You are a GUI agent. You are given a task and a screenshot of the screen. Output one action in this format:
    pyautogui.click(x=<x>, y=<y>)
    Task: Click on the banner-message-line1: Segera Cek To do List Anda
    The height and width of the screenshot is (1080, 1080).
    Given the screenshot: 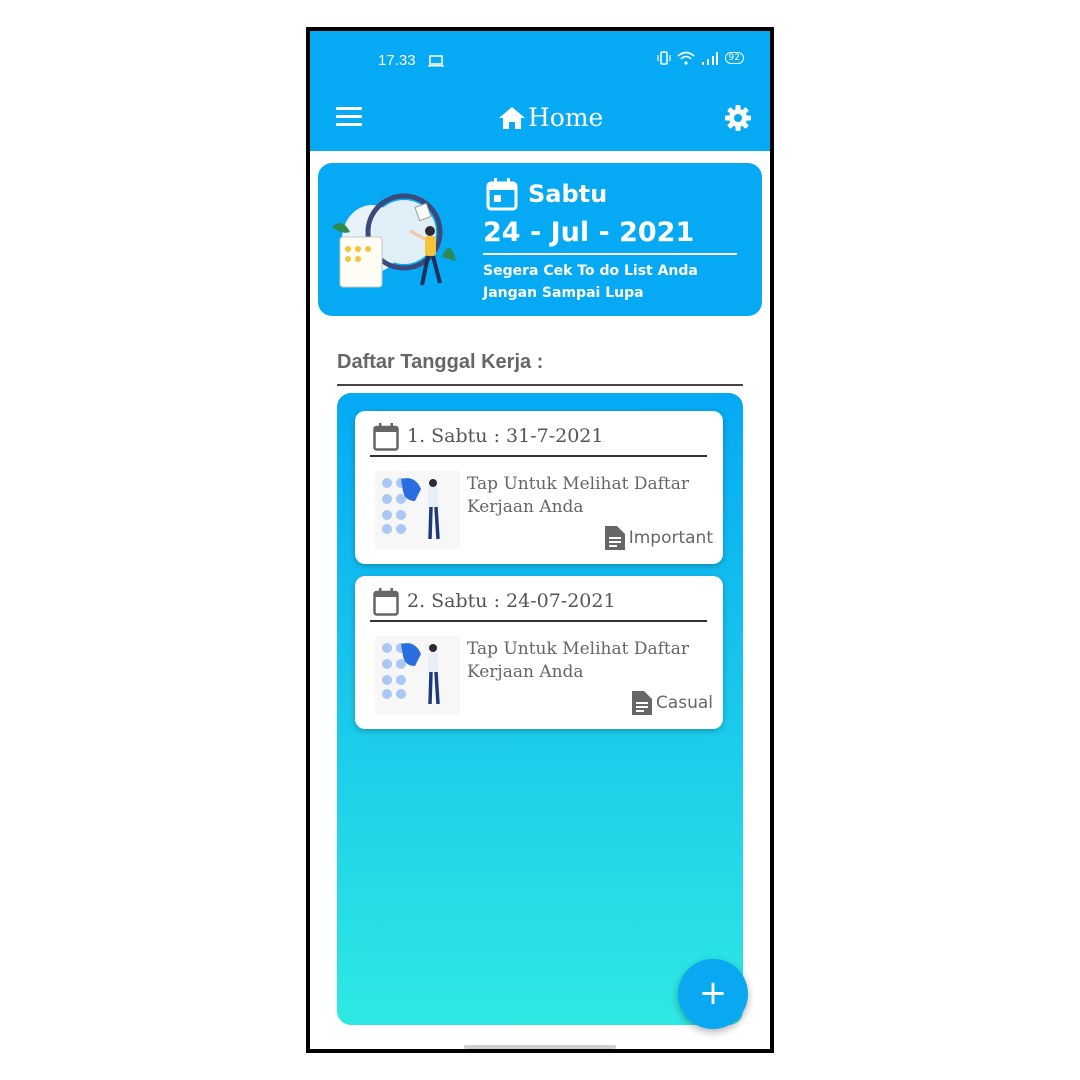 What is the action you would take?
    pyautogui.click(x=590, y=271)
    